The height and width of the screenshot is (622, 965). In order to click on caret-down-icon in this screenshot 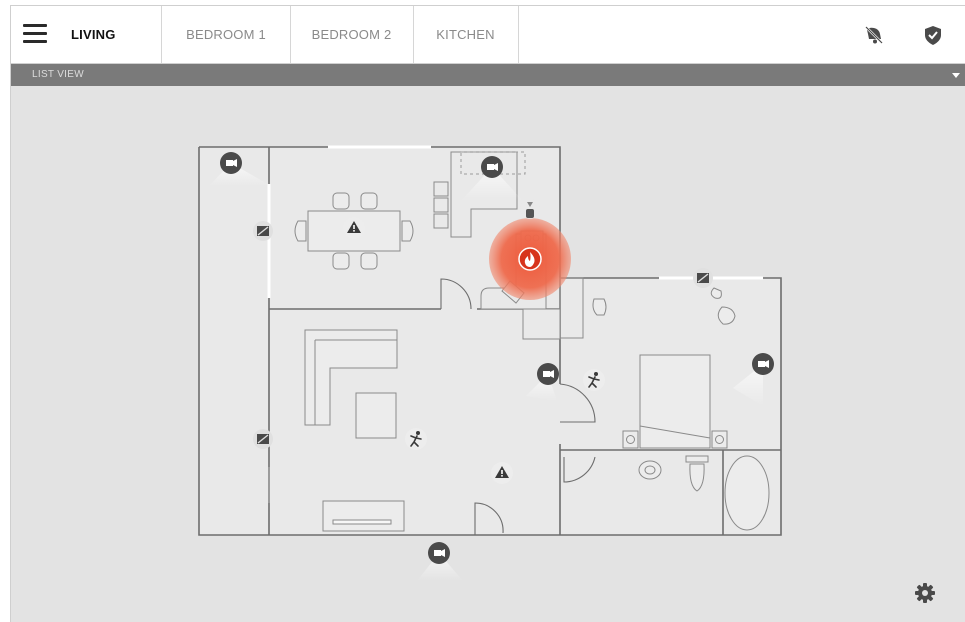, I will do `click(956, 75)`.